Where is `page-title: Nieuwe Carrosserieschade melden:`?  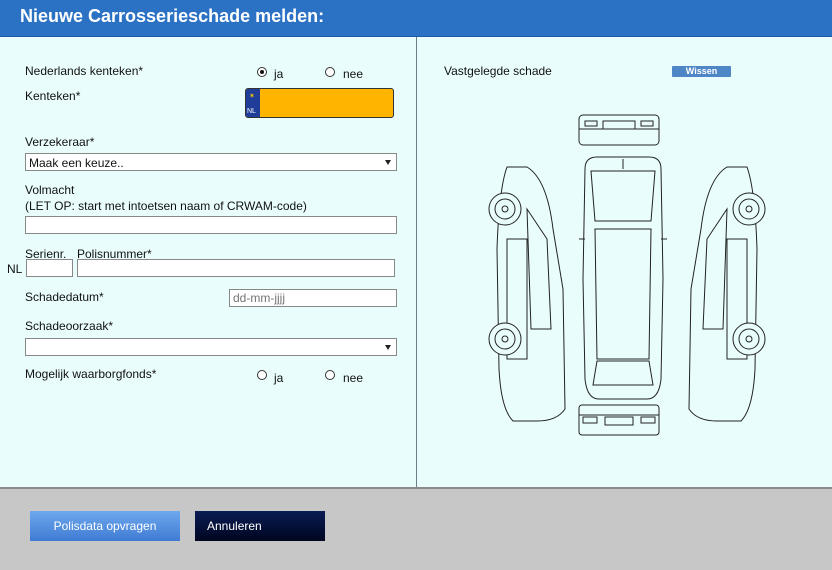 page-title: Nieuwe Carrosserieschade melden: is located at coordinates (172, 16).